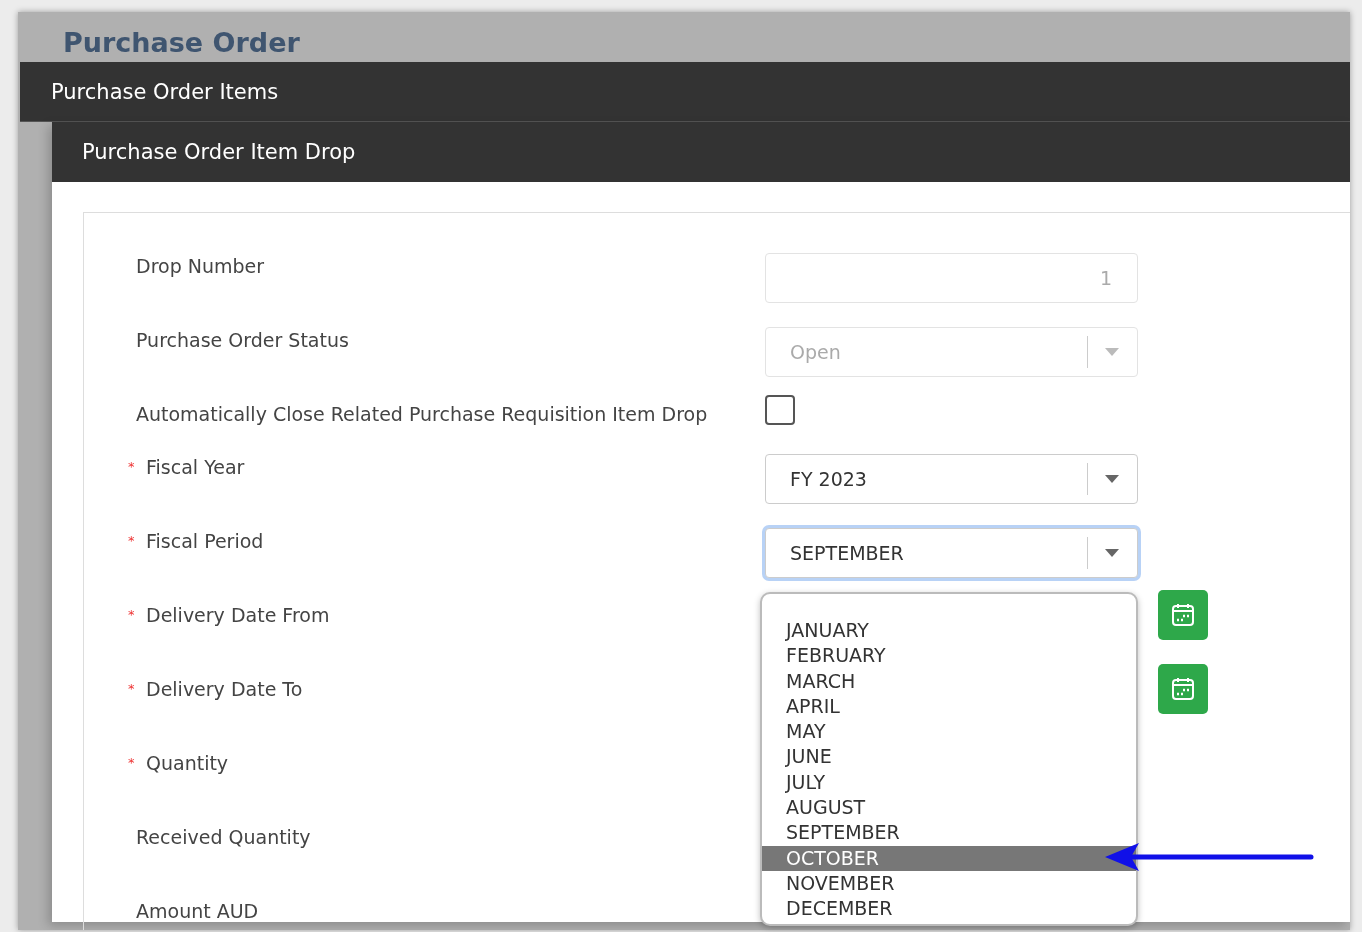  I want to click on dropdown-option: SEPTEMBER, so click(949, 833).